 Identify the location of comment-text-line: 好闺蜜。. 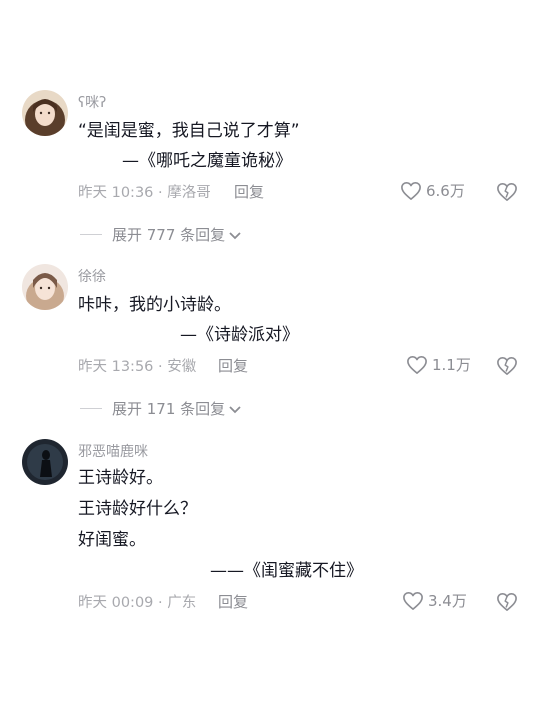
(112, 540).